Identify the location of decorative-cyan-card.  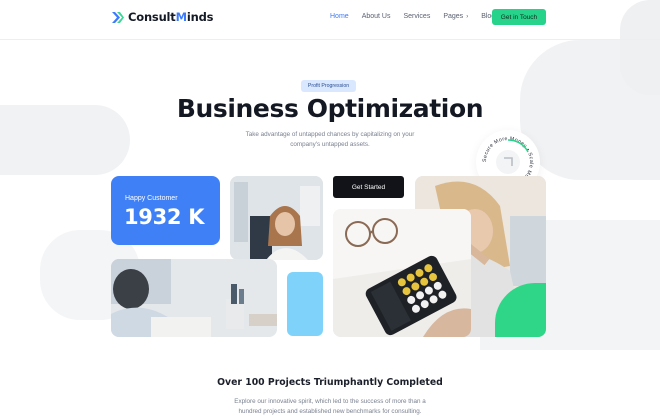
(305, 304).